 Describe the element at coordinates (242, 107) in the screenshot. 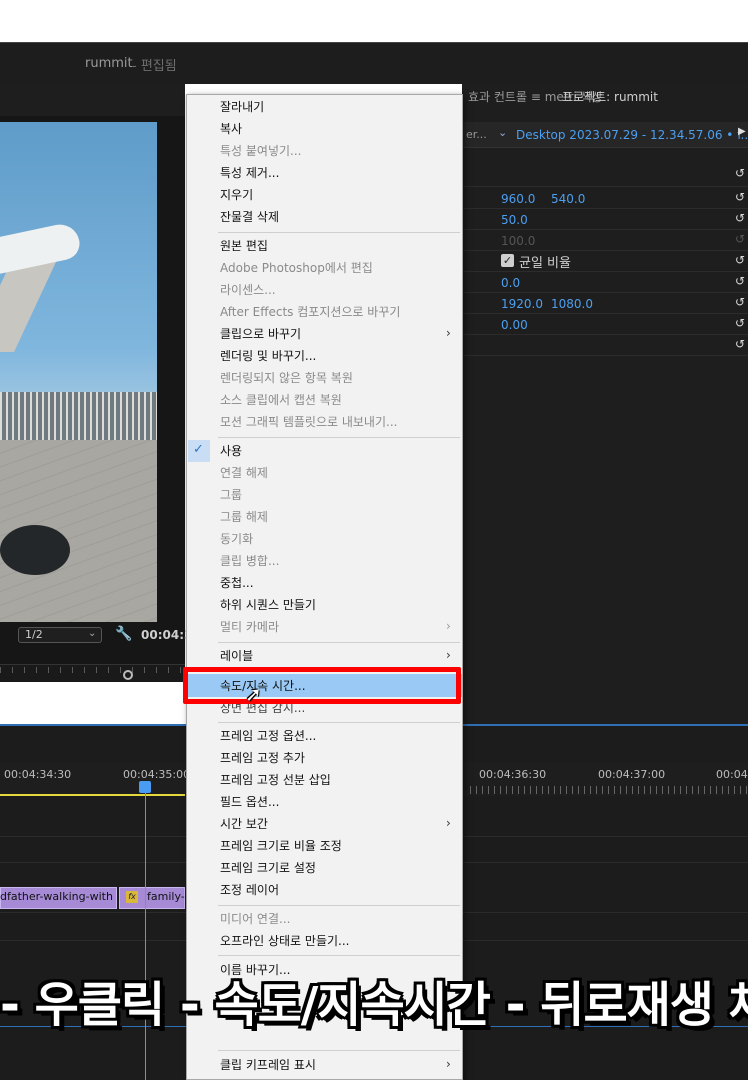

I see `menu-item-cut: 잘라내기` at that location.